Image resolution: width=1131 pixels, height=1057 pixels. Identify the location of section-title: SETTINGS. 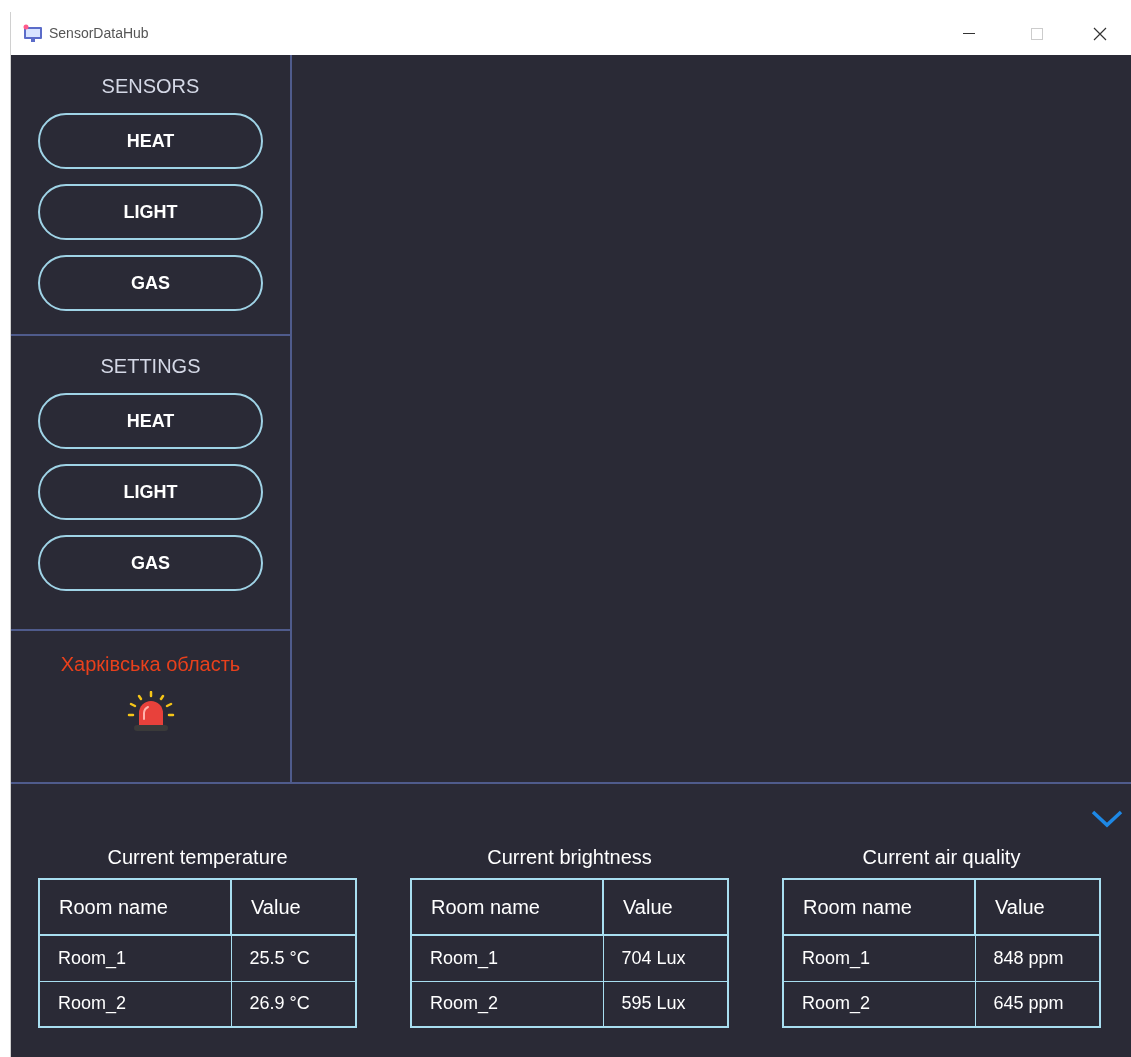
(150, 366).